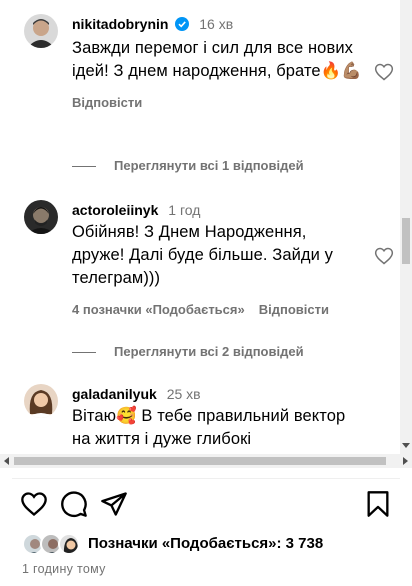 The image size is (412, 586). I want to click on scroll-down-arrow-icon, so click(406, 445).